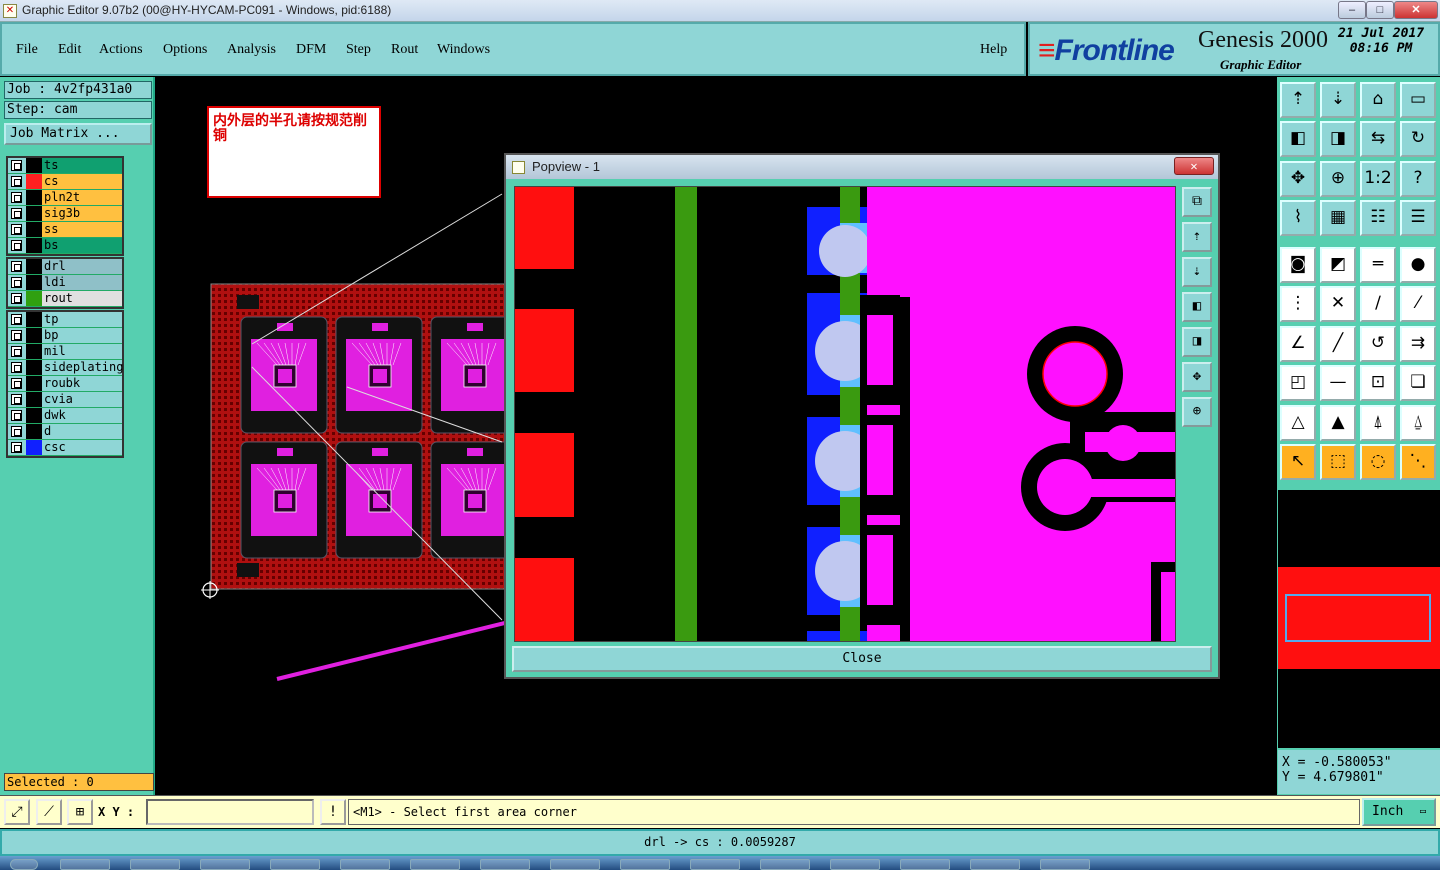 This screenshot has height=870, width=1440. Describe the element at coordinates (1378, 462) in the screenshot. I see `select-circle-icon: ◌` at that location.